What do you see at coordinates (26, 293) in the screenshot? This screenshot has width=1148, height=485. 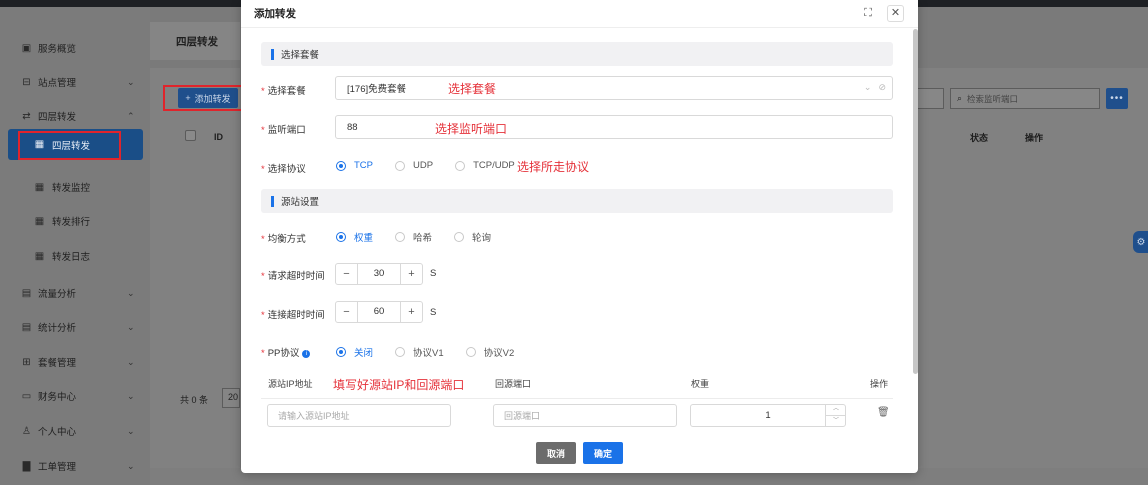 I see `doc-icon: ▤` at bounding box center [26, 293].